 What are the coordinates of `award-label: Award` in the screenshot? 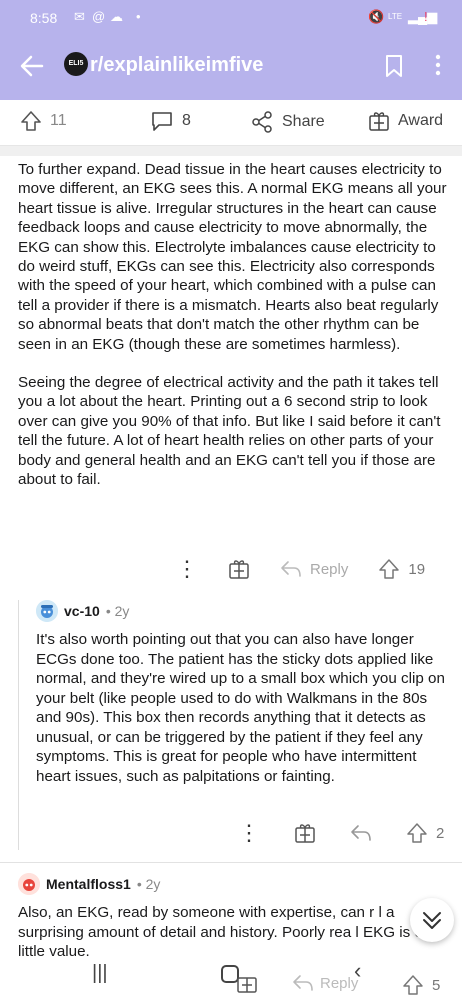 It's located at (421, 120).